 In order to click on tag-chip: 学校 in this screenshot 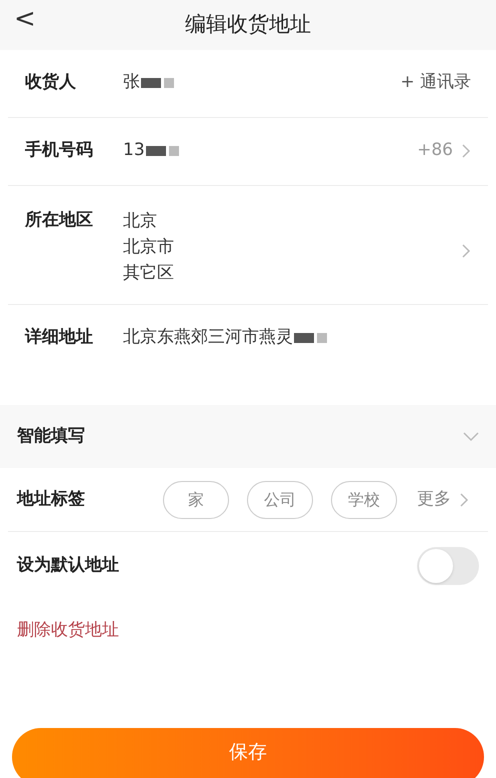, I will do `click(364, 499)`.